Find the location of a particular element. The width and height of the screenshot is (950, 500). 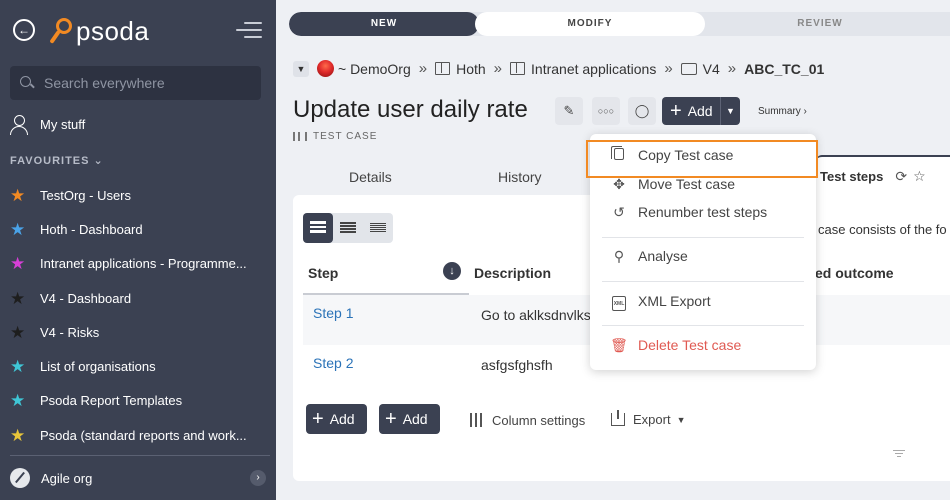

breadcrumb-current: ABC_TC_01 is located at coordinates (784, 68).